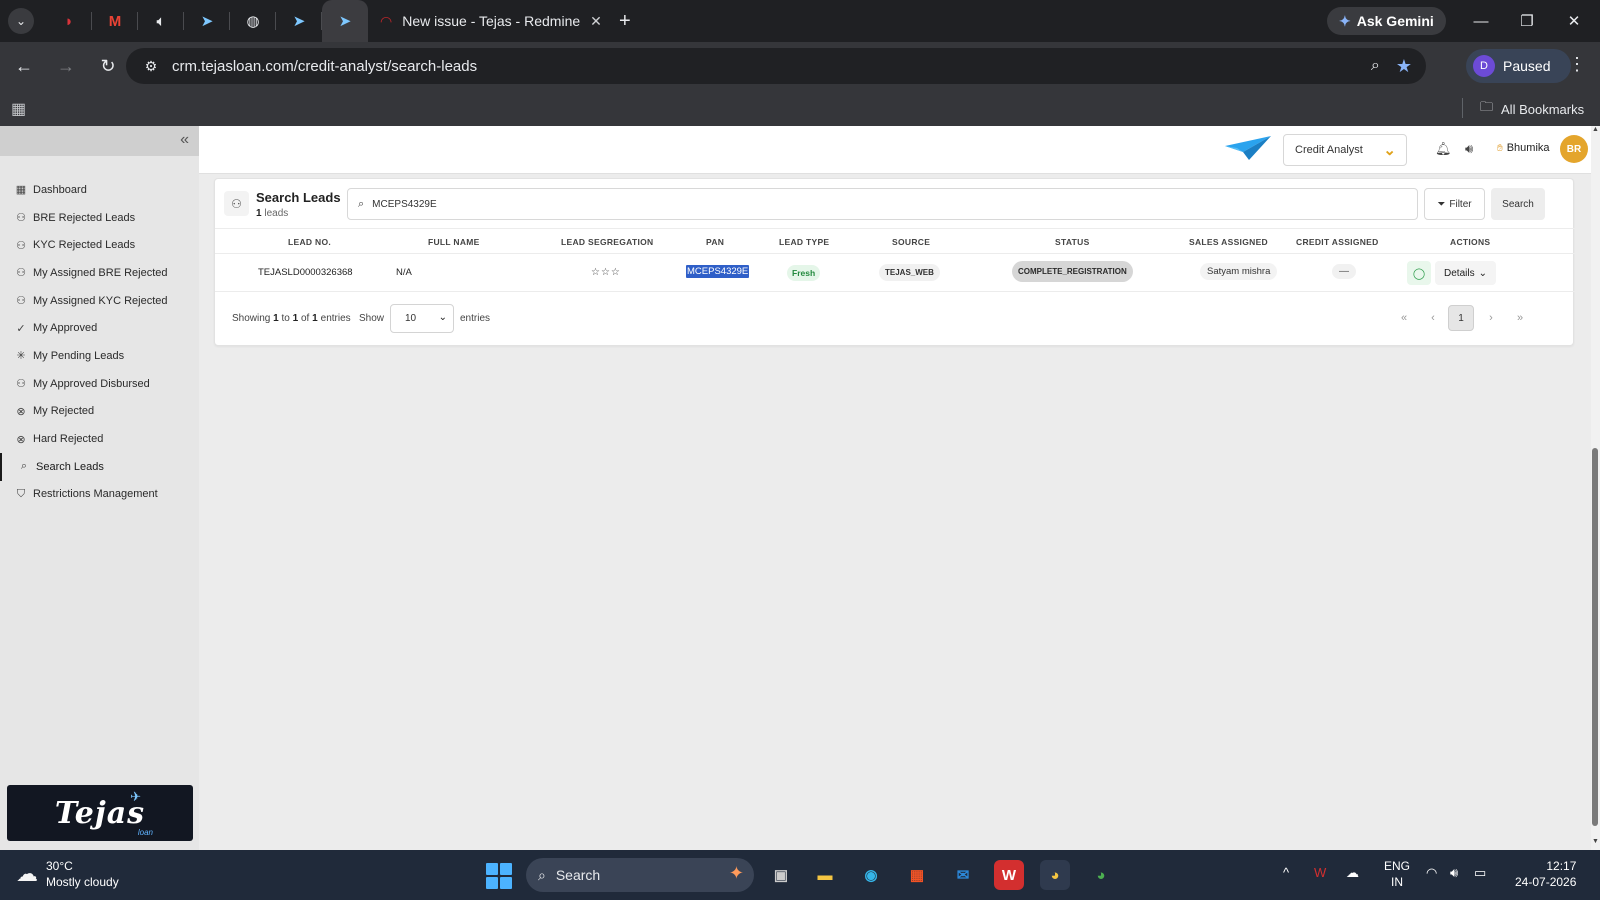  I want to click on back-button: ←, so click(24, 66).